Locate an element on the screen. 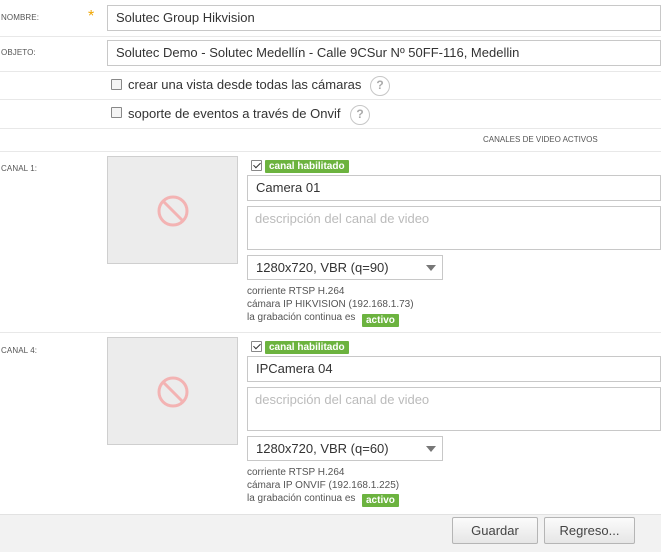 Image resolution: width=661 pixels, height=552 pixels. channels-section-title: CANALES DE VIDEO ACTIVOS is located at coordinates (540, 139).